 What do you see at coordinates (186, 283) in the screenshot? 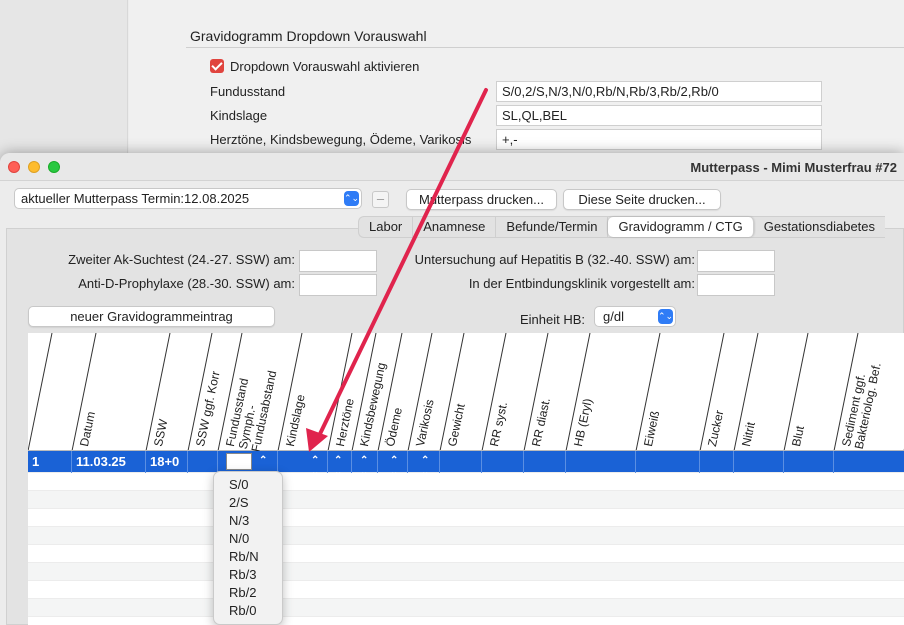
I see `prophylaxe-label: Anti-D-Prophylaxe (28.-30. SSW) am:` at bounding box center [186, 283].